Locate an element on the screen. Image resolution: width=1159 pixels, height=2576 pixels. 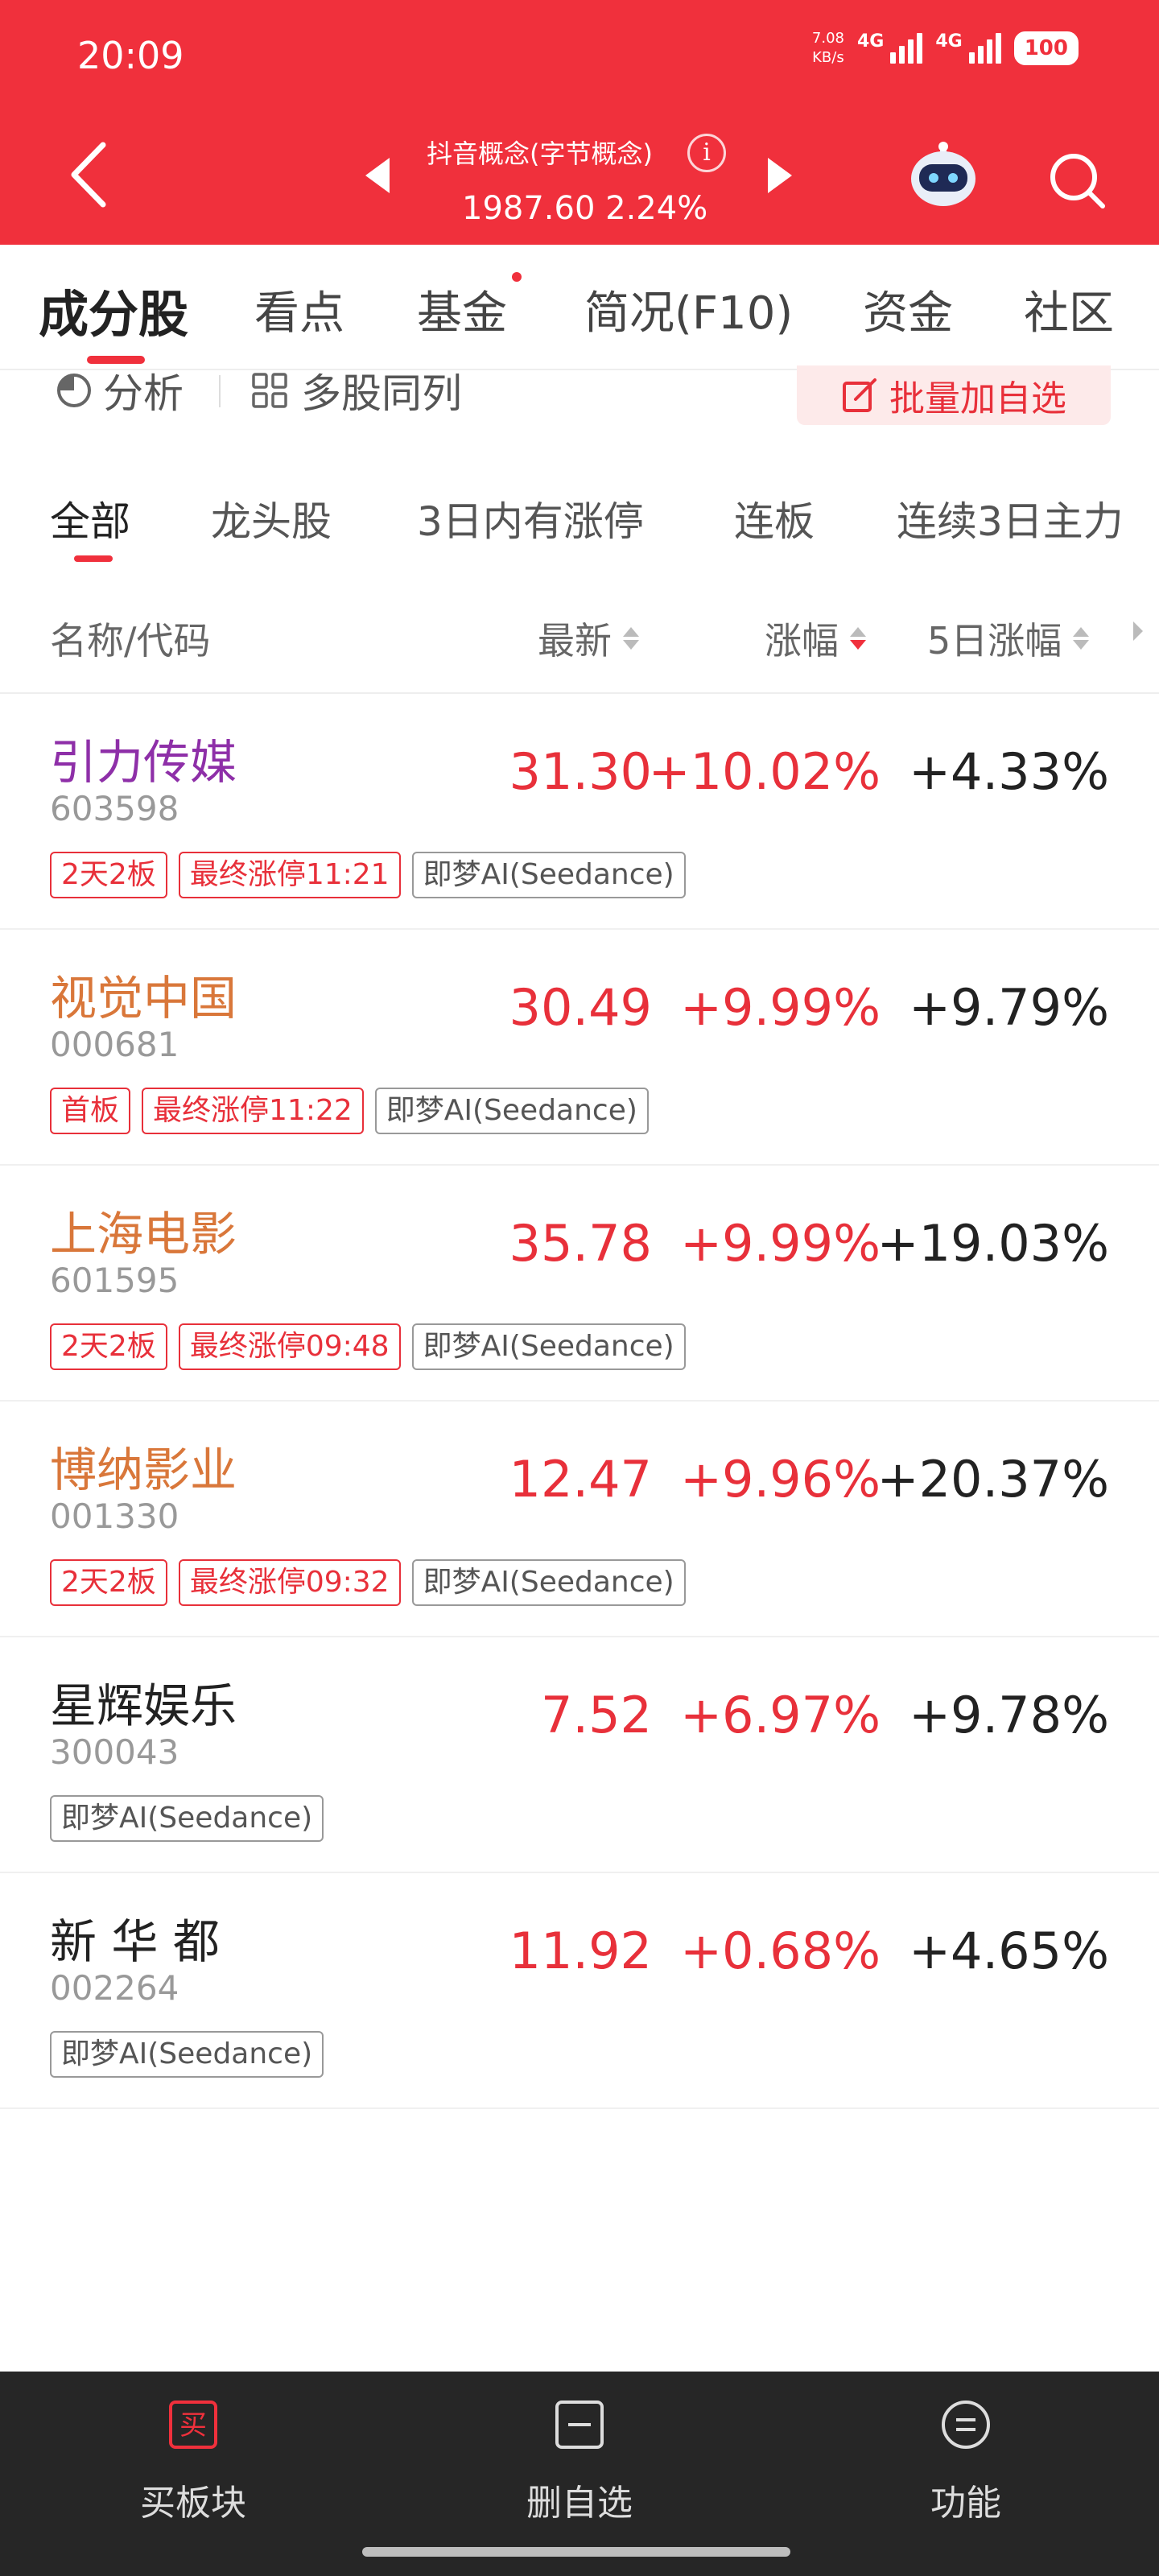
tab-capital: 资金 is located at coordinates (908, 309).